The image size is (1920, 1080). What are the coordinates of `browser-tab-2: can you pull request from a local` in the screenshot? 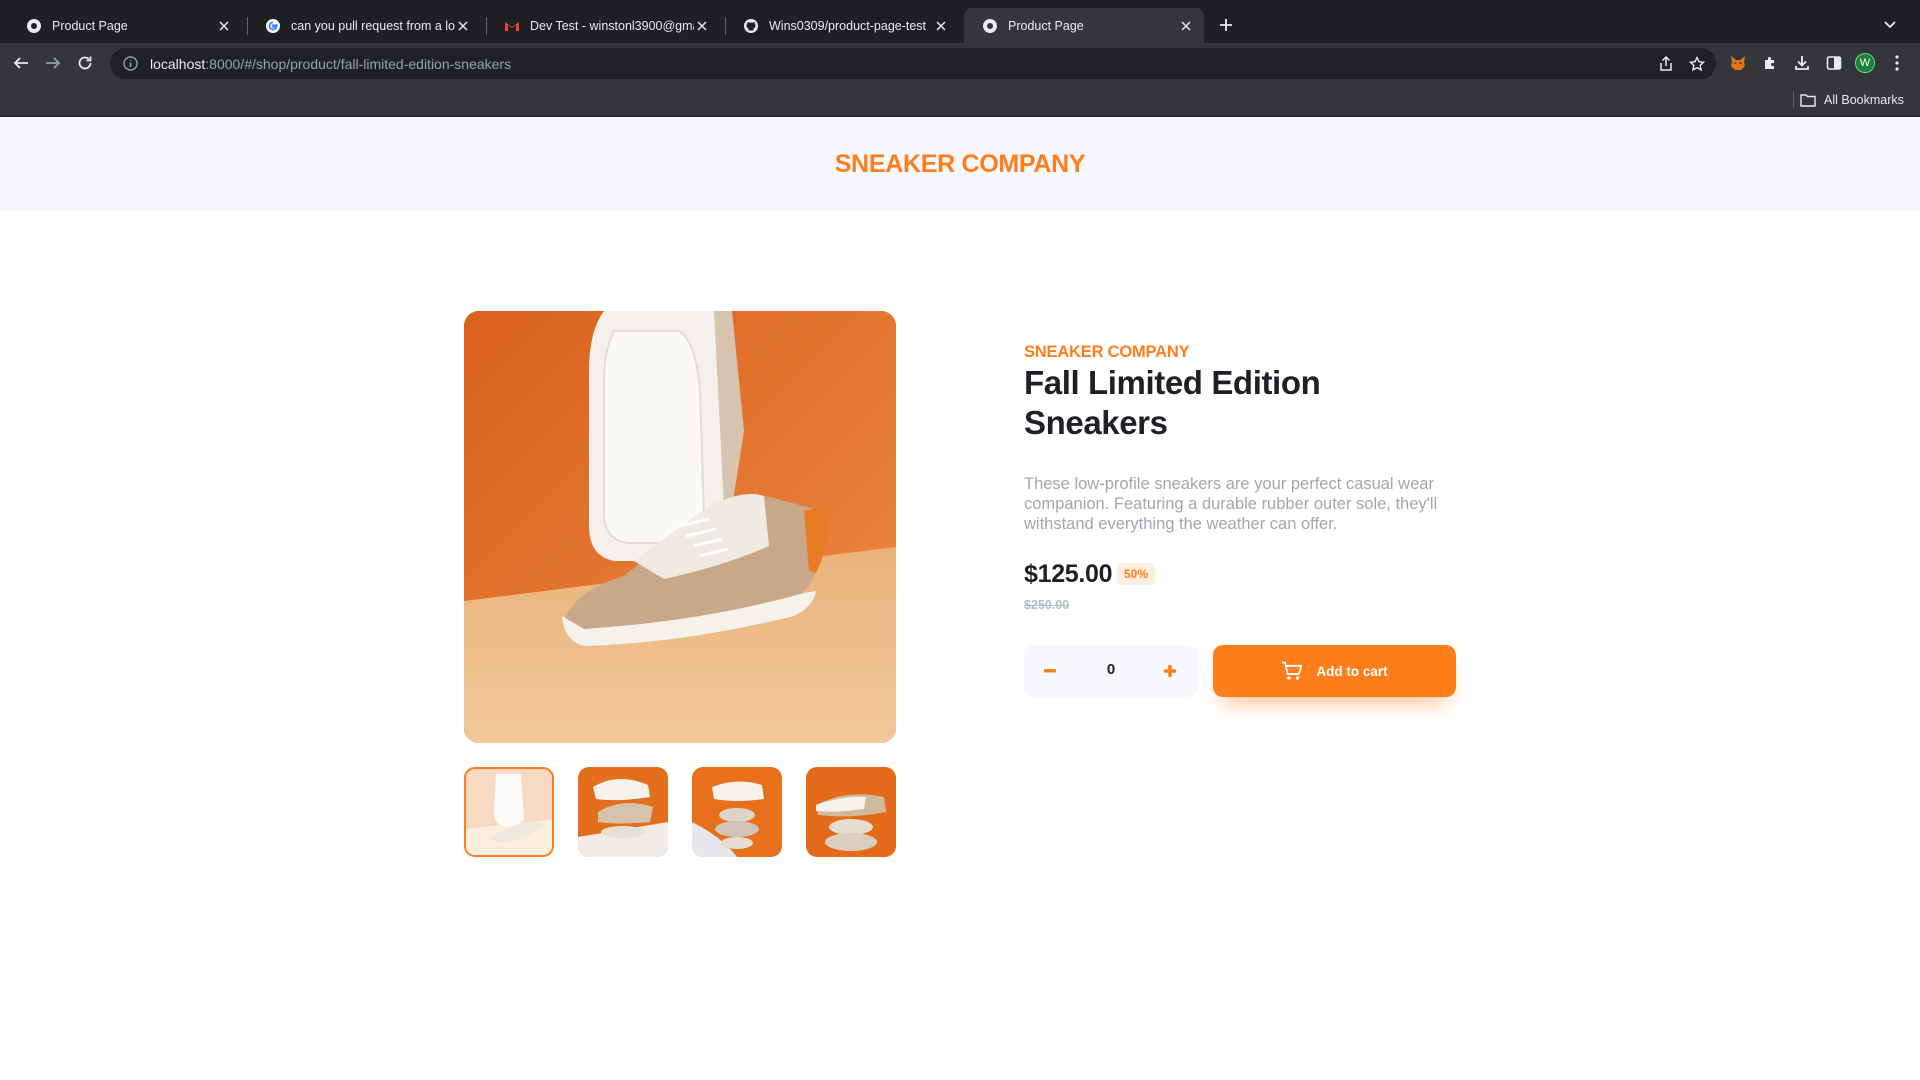 It's located at (364, 25).